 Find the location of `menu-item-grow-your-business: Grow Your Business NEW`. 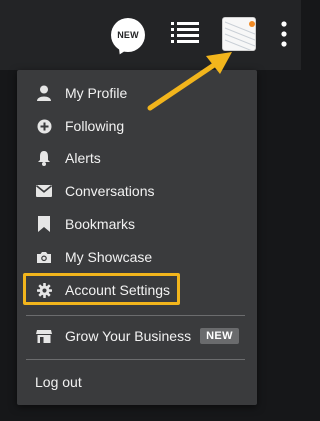

menu-item-grow-your-business: Grow Your Business NEW is located at coordinates (137, 336).